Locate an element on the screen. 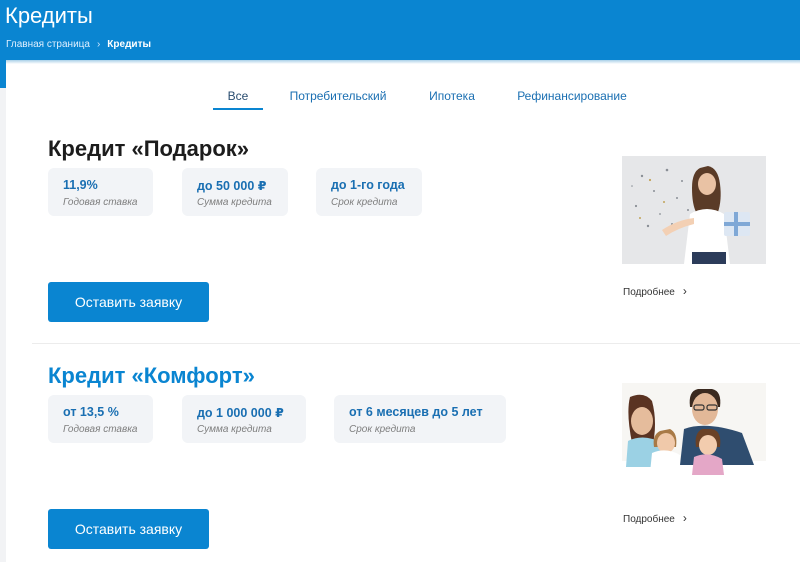 The image size is (800, 562). tab-all: Все is located at coordinates (238, 96).